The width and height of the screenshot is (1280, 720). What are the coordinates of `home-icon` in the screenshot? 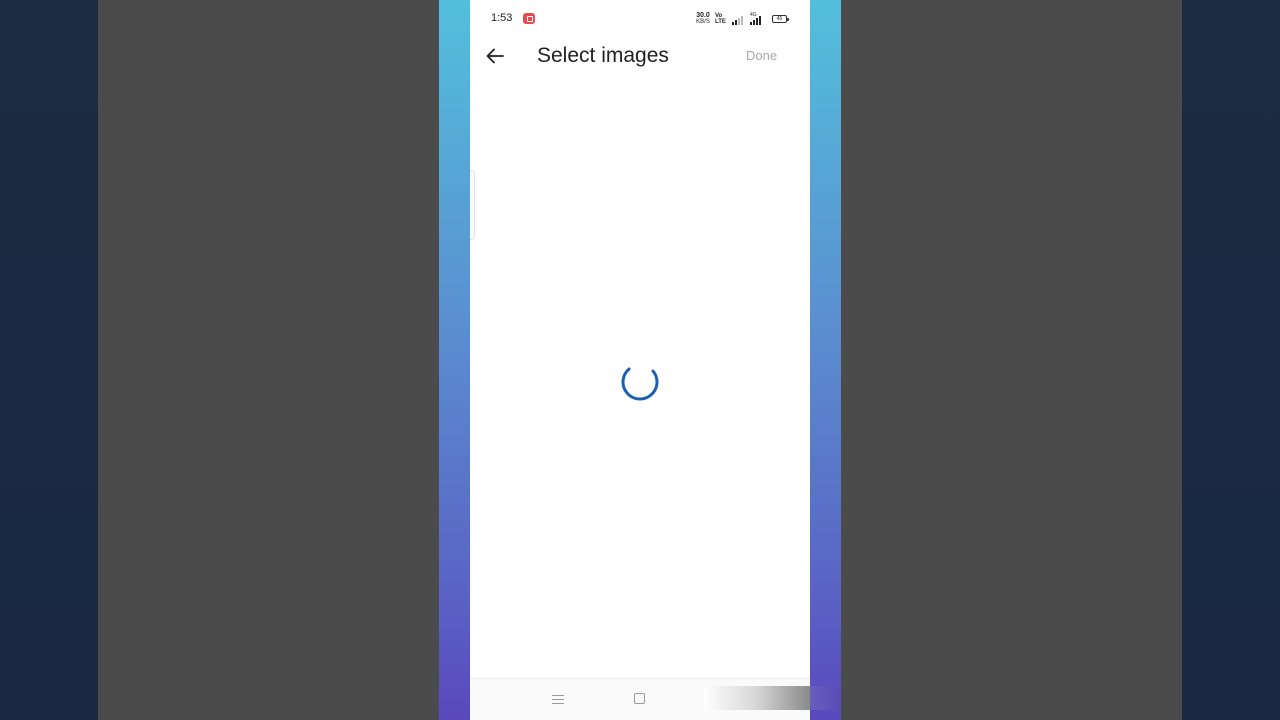 It's located at (639, 698).